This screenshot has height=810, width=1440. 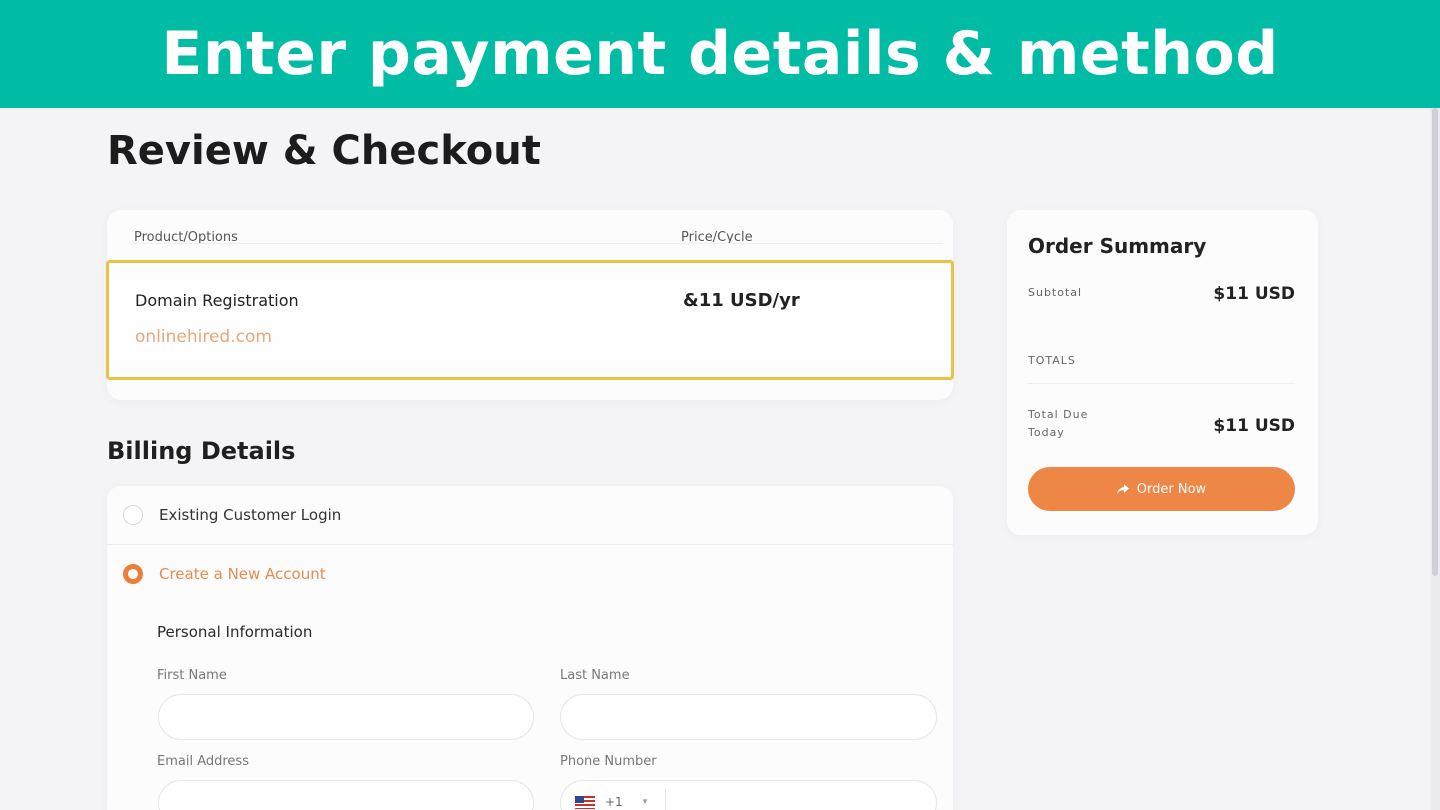 What do you see at coordinates (665, 799) in the screenshot?
I see `phone-prefix-divider` at bounding box center [665, 799].